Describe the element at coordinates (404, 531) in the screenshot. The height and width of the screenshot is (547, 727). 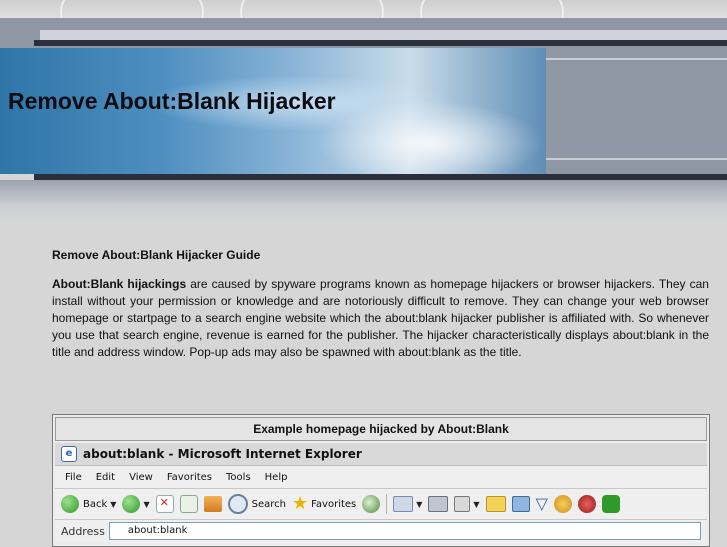
I see `address-input: about:blank` at that location.